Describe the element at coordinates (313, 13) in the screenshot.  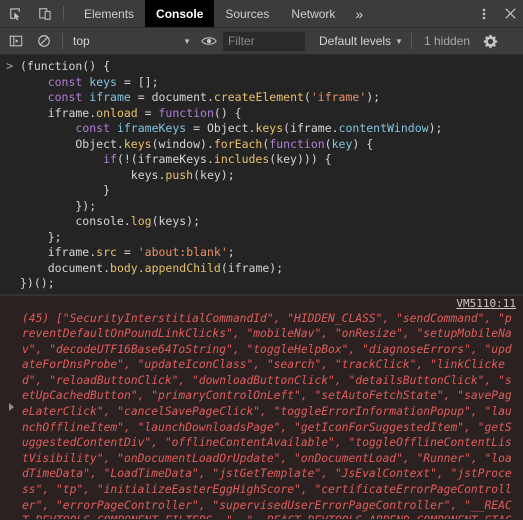
I see `tab-network: Network` at that location.